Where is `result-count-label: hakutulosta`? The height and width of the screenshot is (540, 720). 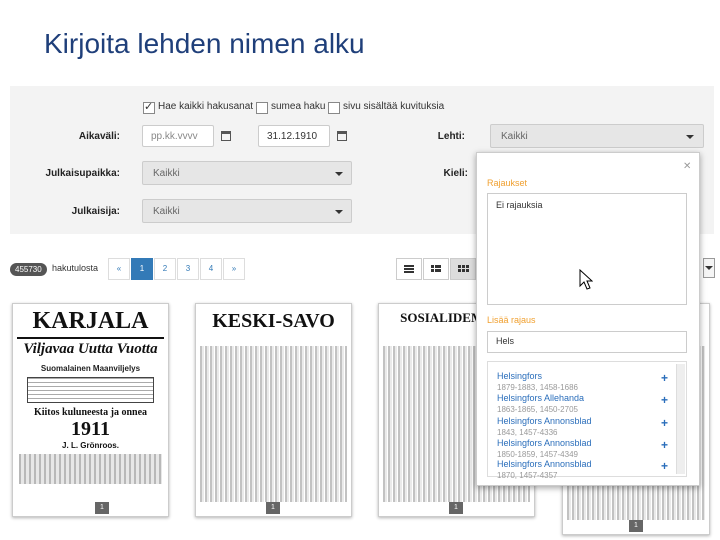
result-count-label: hakutulosta is located at coordinates (75, 268).